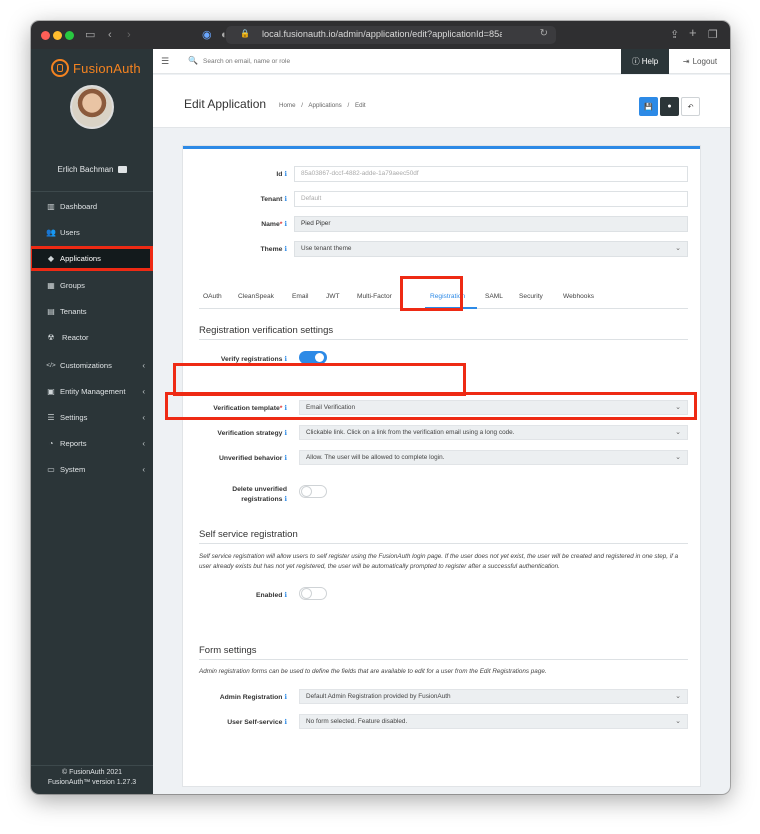 Image resolution: width=760 pixels, height=834 pixels. Describe the element at coordinates (669, 106) in the screenshot. I see `manage-roles-button: ●` at that location.